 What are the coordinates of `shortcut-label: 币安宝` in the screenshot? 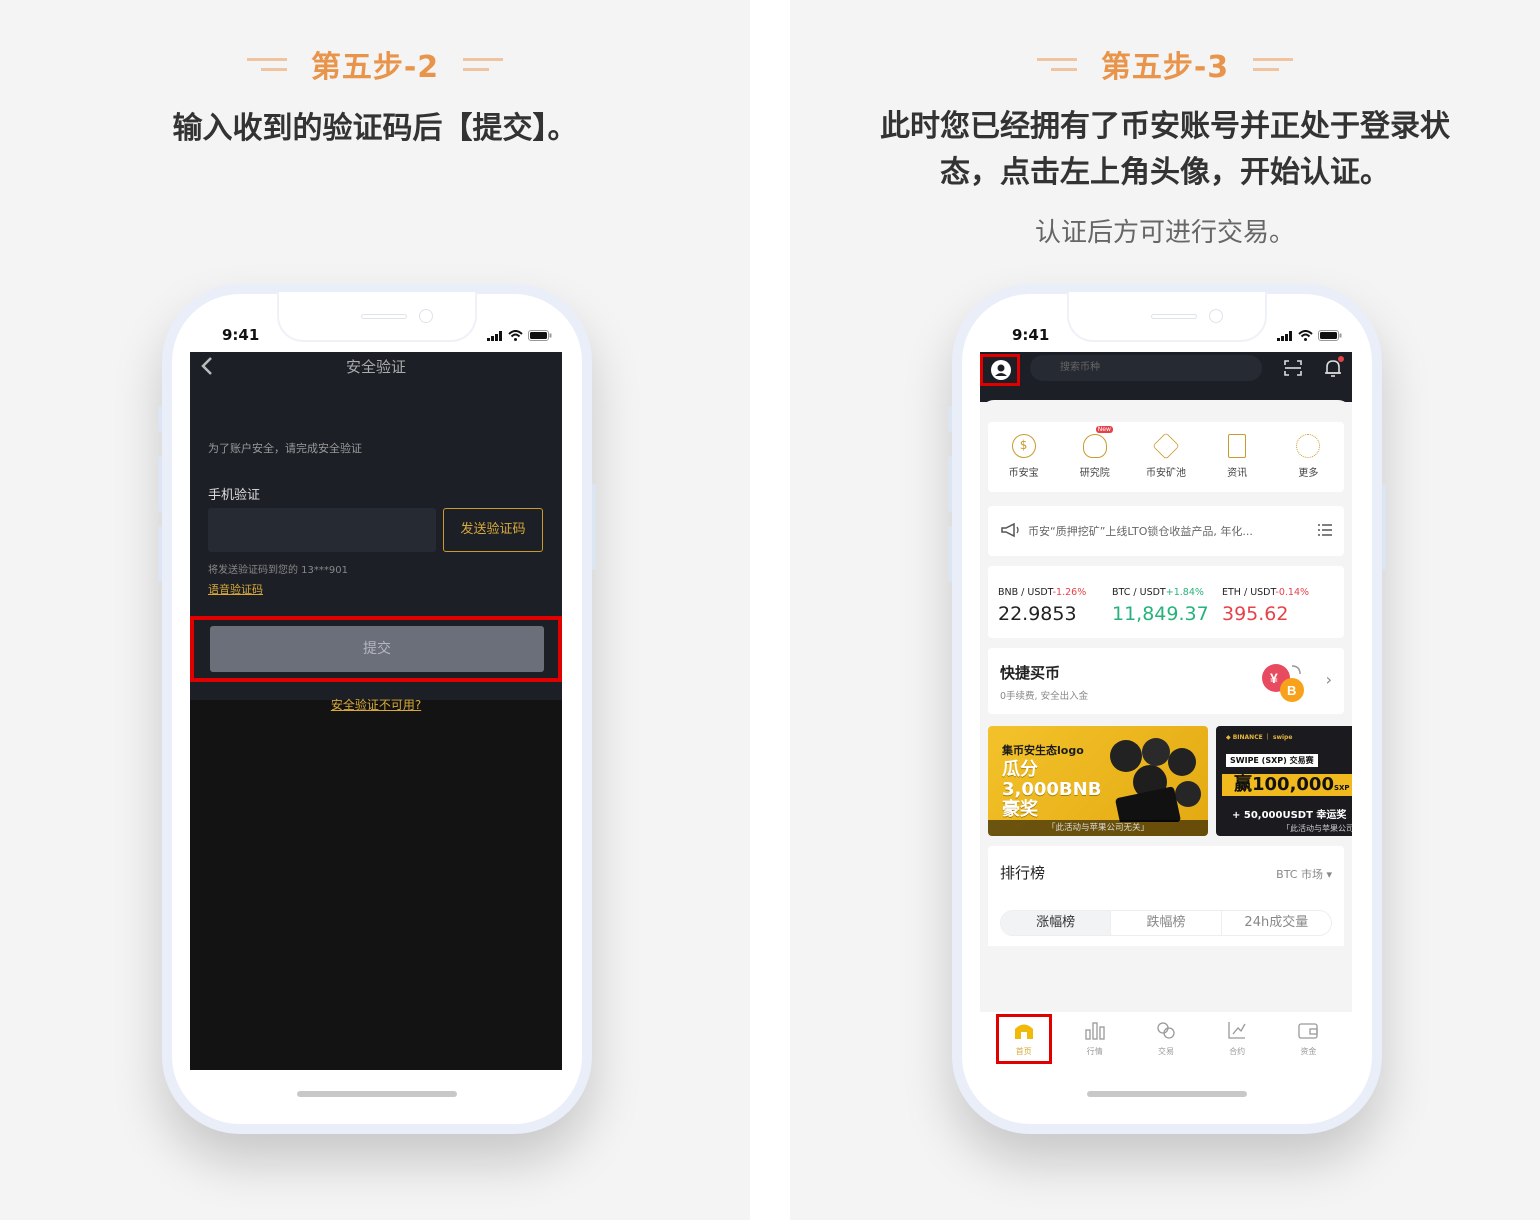 It's located at (1023, 473).